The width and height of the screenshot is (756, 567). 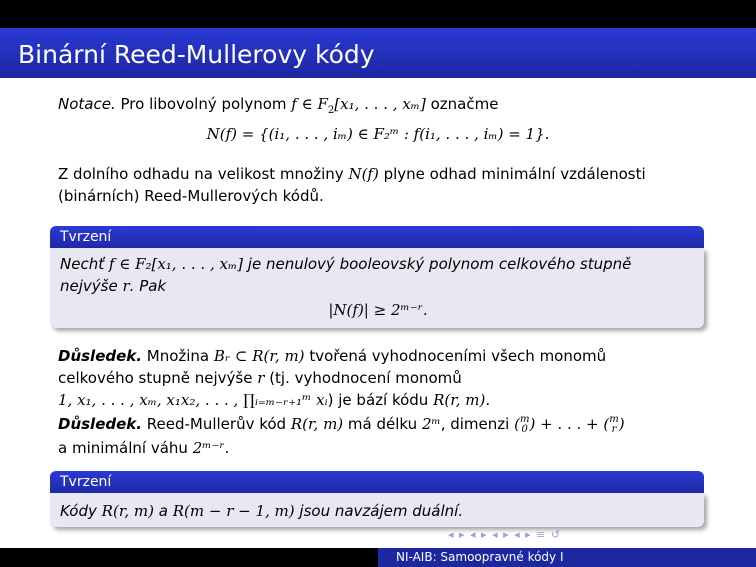 I want to click on notace-oznacme: označme, so click(x=464, y=104).